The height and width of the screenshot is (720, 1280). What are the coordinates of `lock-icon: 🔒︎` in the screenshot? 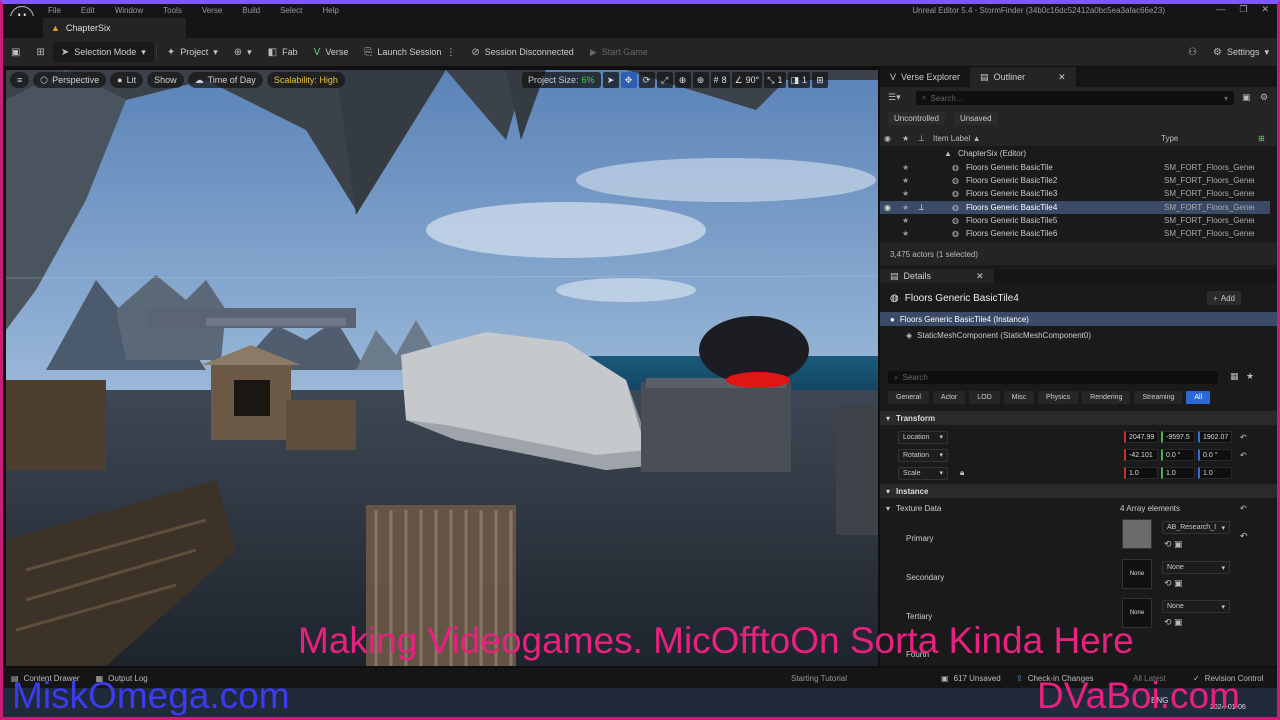 It's located at (962, 473).